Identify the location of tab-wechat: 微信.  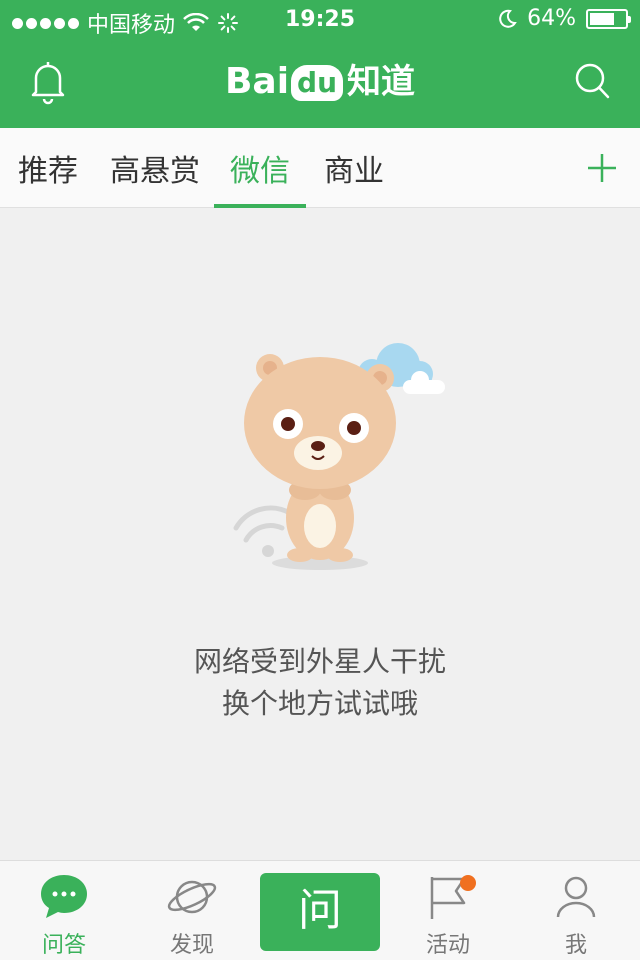
(260, 177).